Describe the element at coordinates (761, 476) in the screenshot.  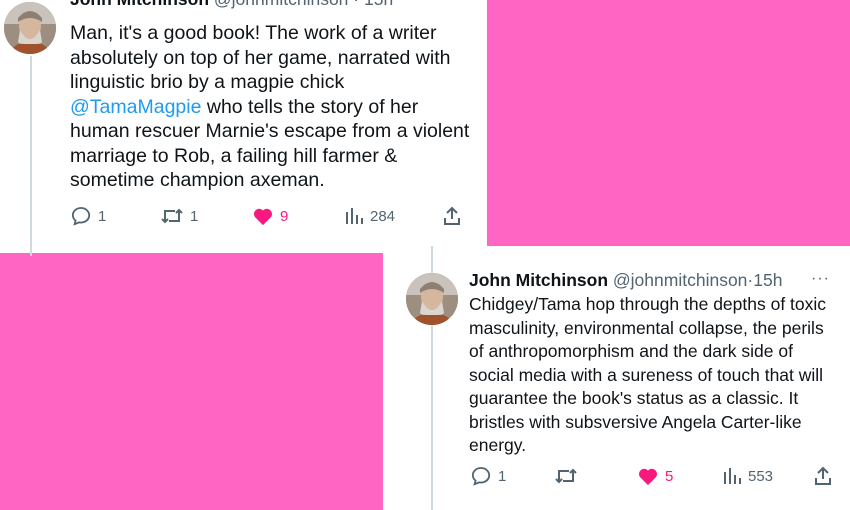
I see `view-count: 553` at that location.